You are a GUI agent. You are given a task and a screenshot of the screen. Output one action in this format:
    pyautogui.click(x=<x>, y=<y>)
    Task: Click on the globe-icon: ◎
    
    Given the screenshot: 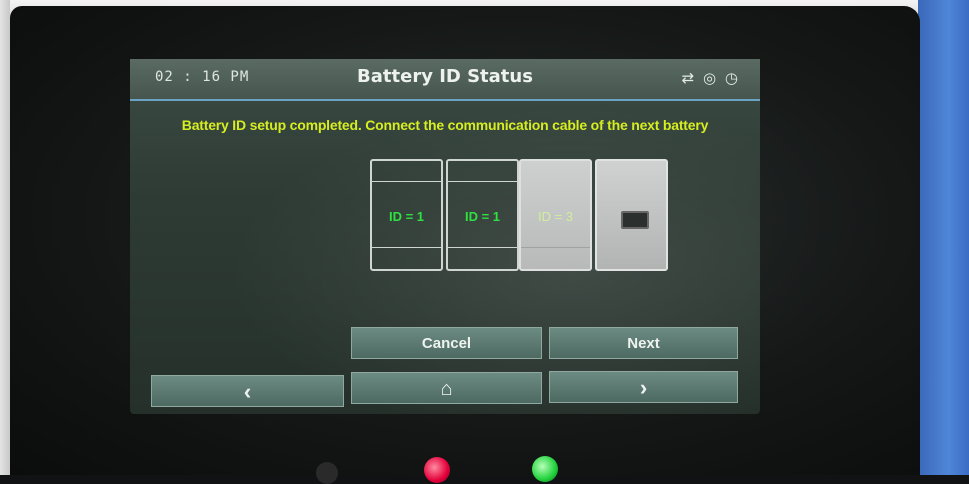 What is the action you would take?
    pyautogui.click(x=709, y=78)
    